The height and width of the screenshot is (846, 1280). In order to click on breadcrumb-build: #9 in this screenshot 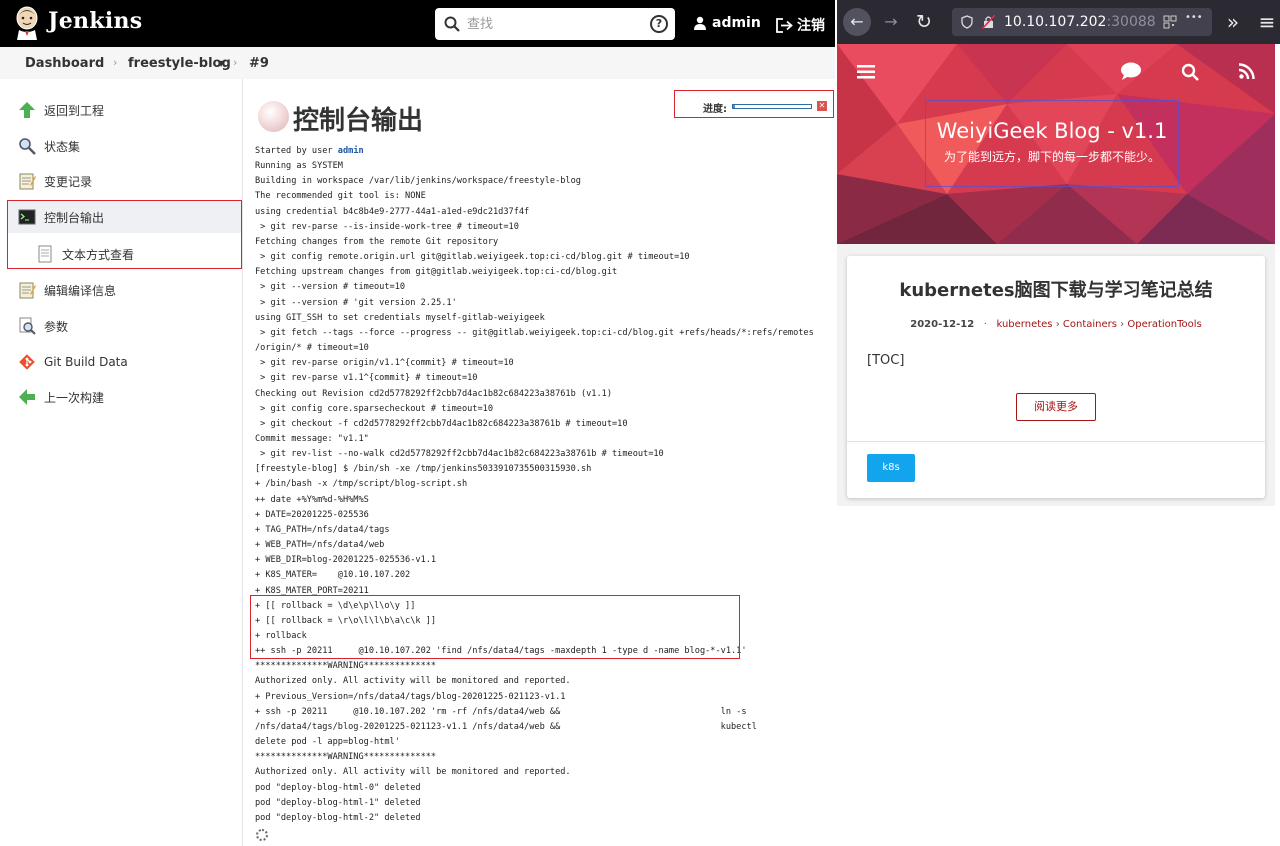, I will do `click(259, 63)`.